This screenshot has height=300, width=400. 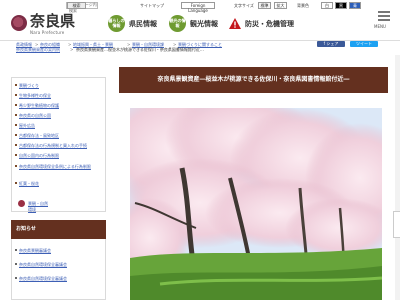 I want to click on font-size-label: 文字サイズ, so click(x=244, y=5).